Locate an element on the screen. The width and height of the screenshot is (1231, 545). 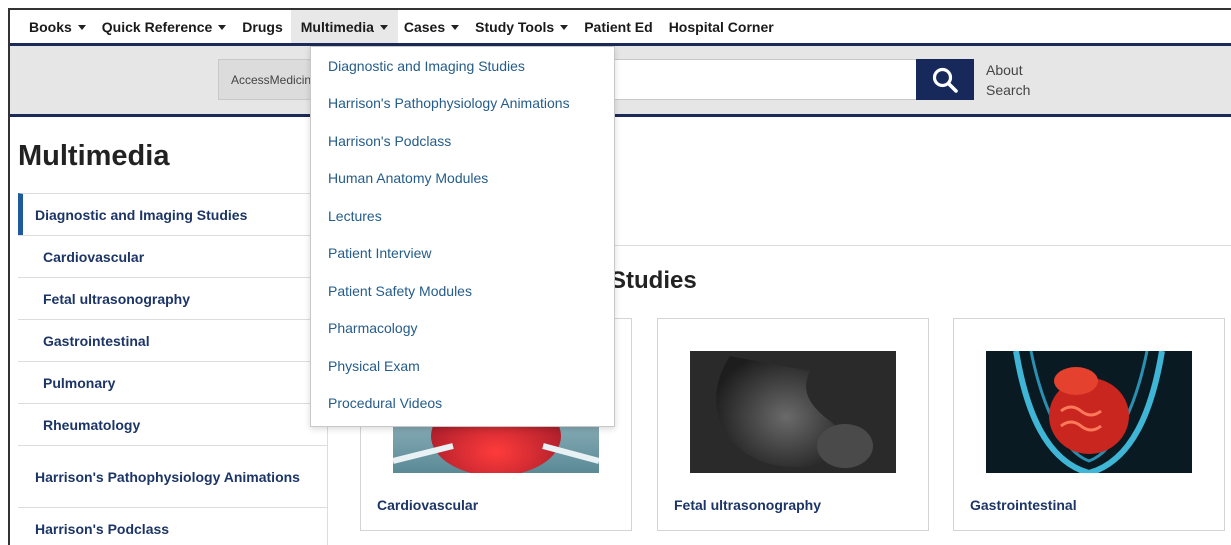
sidebar-item-diagnostic-imaging: Diagnostic and Imaging Studies is located at coordinates (173, 214).